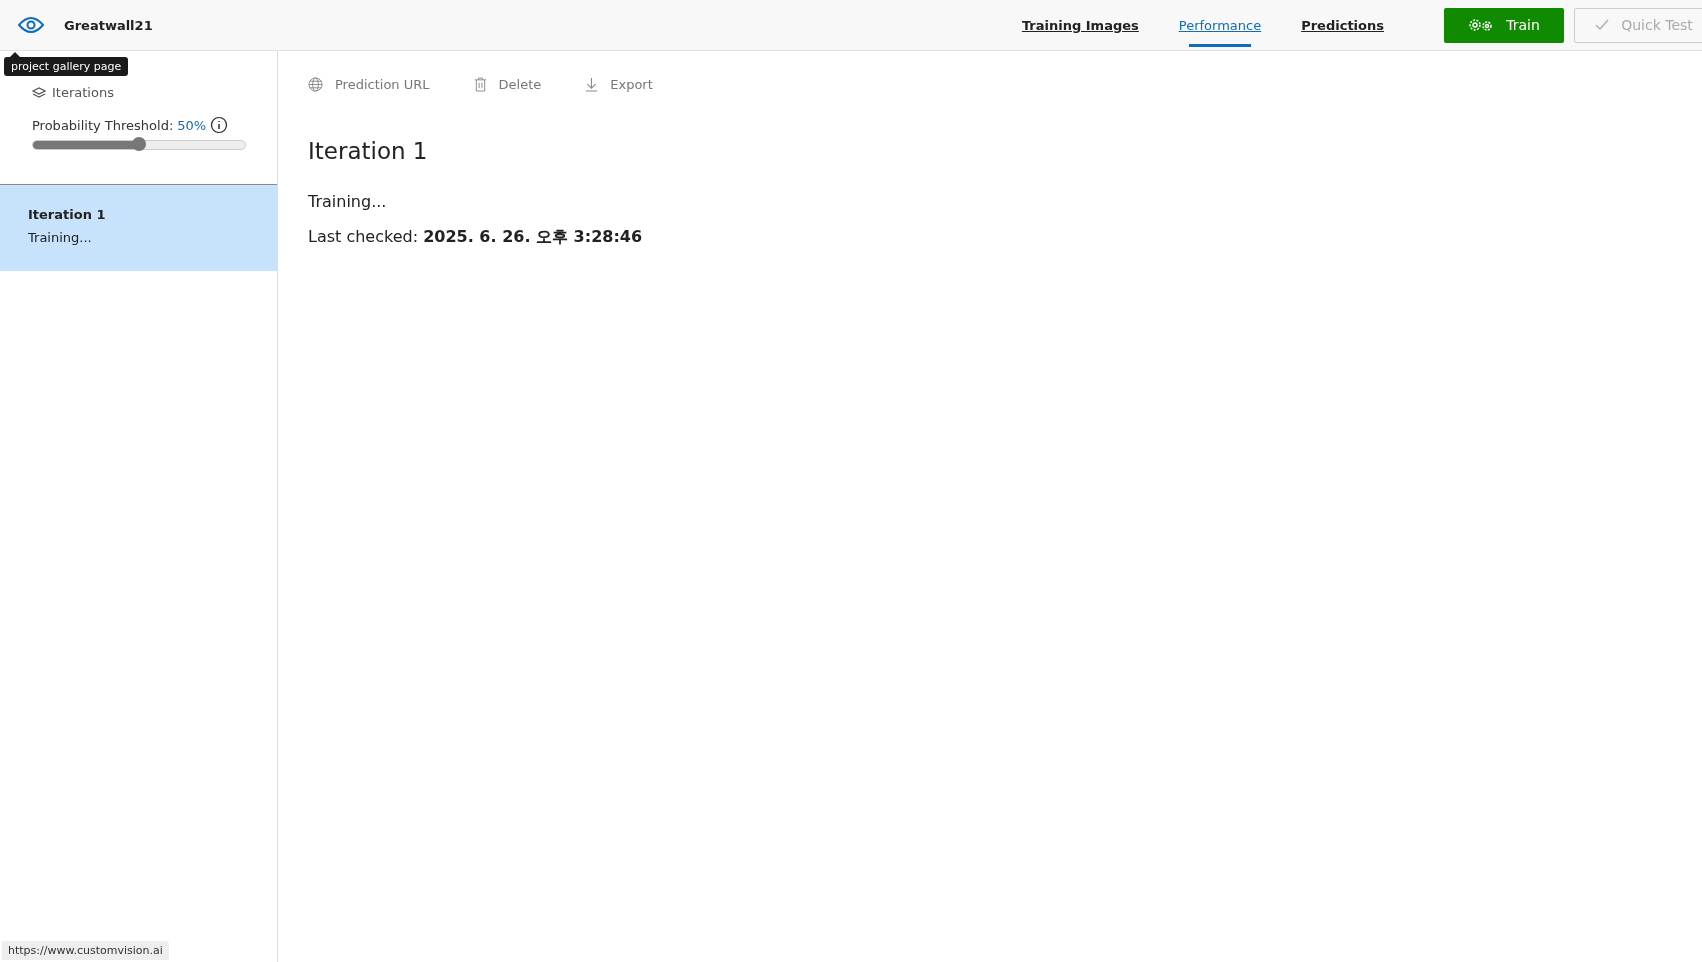 The width and height of the screenshot is (1702, 962). What do you see at coordinates (219, 125) in the screenshot?
I see `info-icon` at bounding box center [219, 125].